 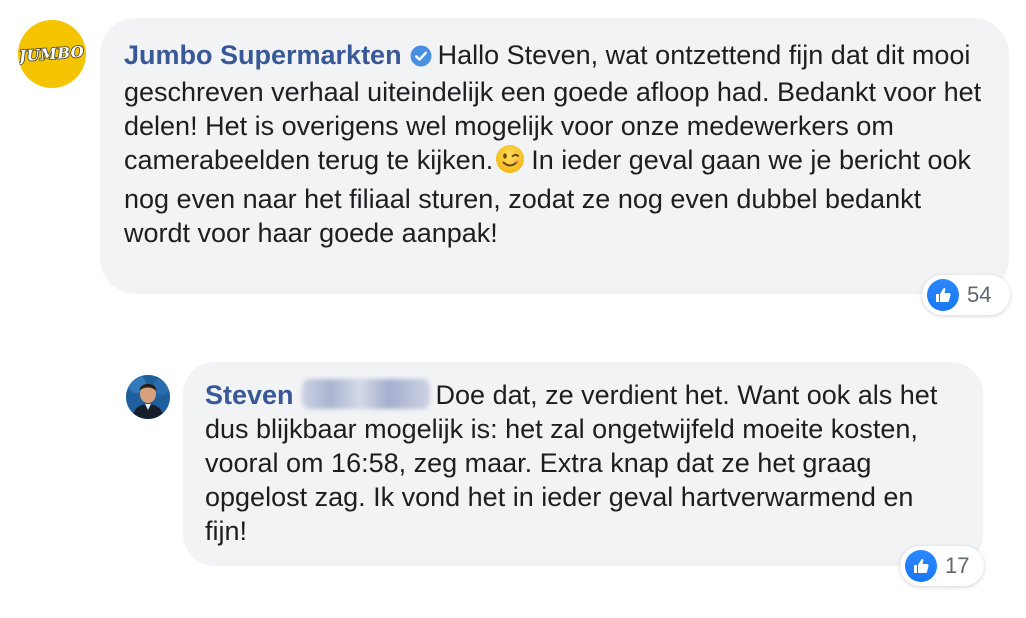 I want to click on redacted-surname, so click(x=365, y=394).